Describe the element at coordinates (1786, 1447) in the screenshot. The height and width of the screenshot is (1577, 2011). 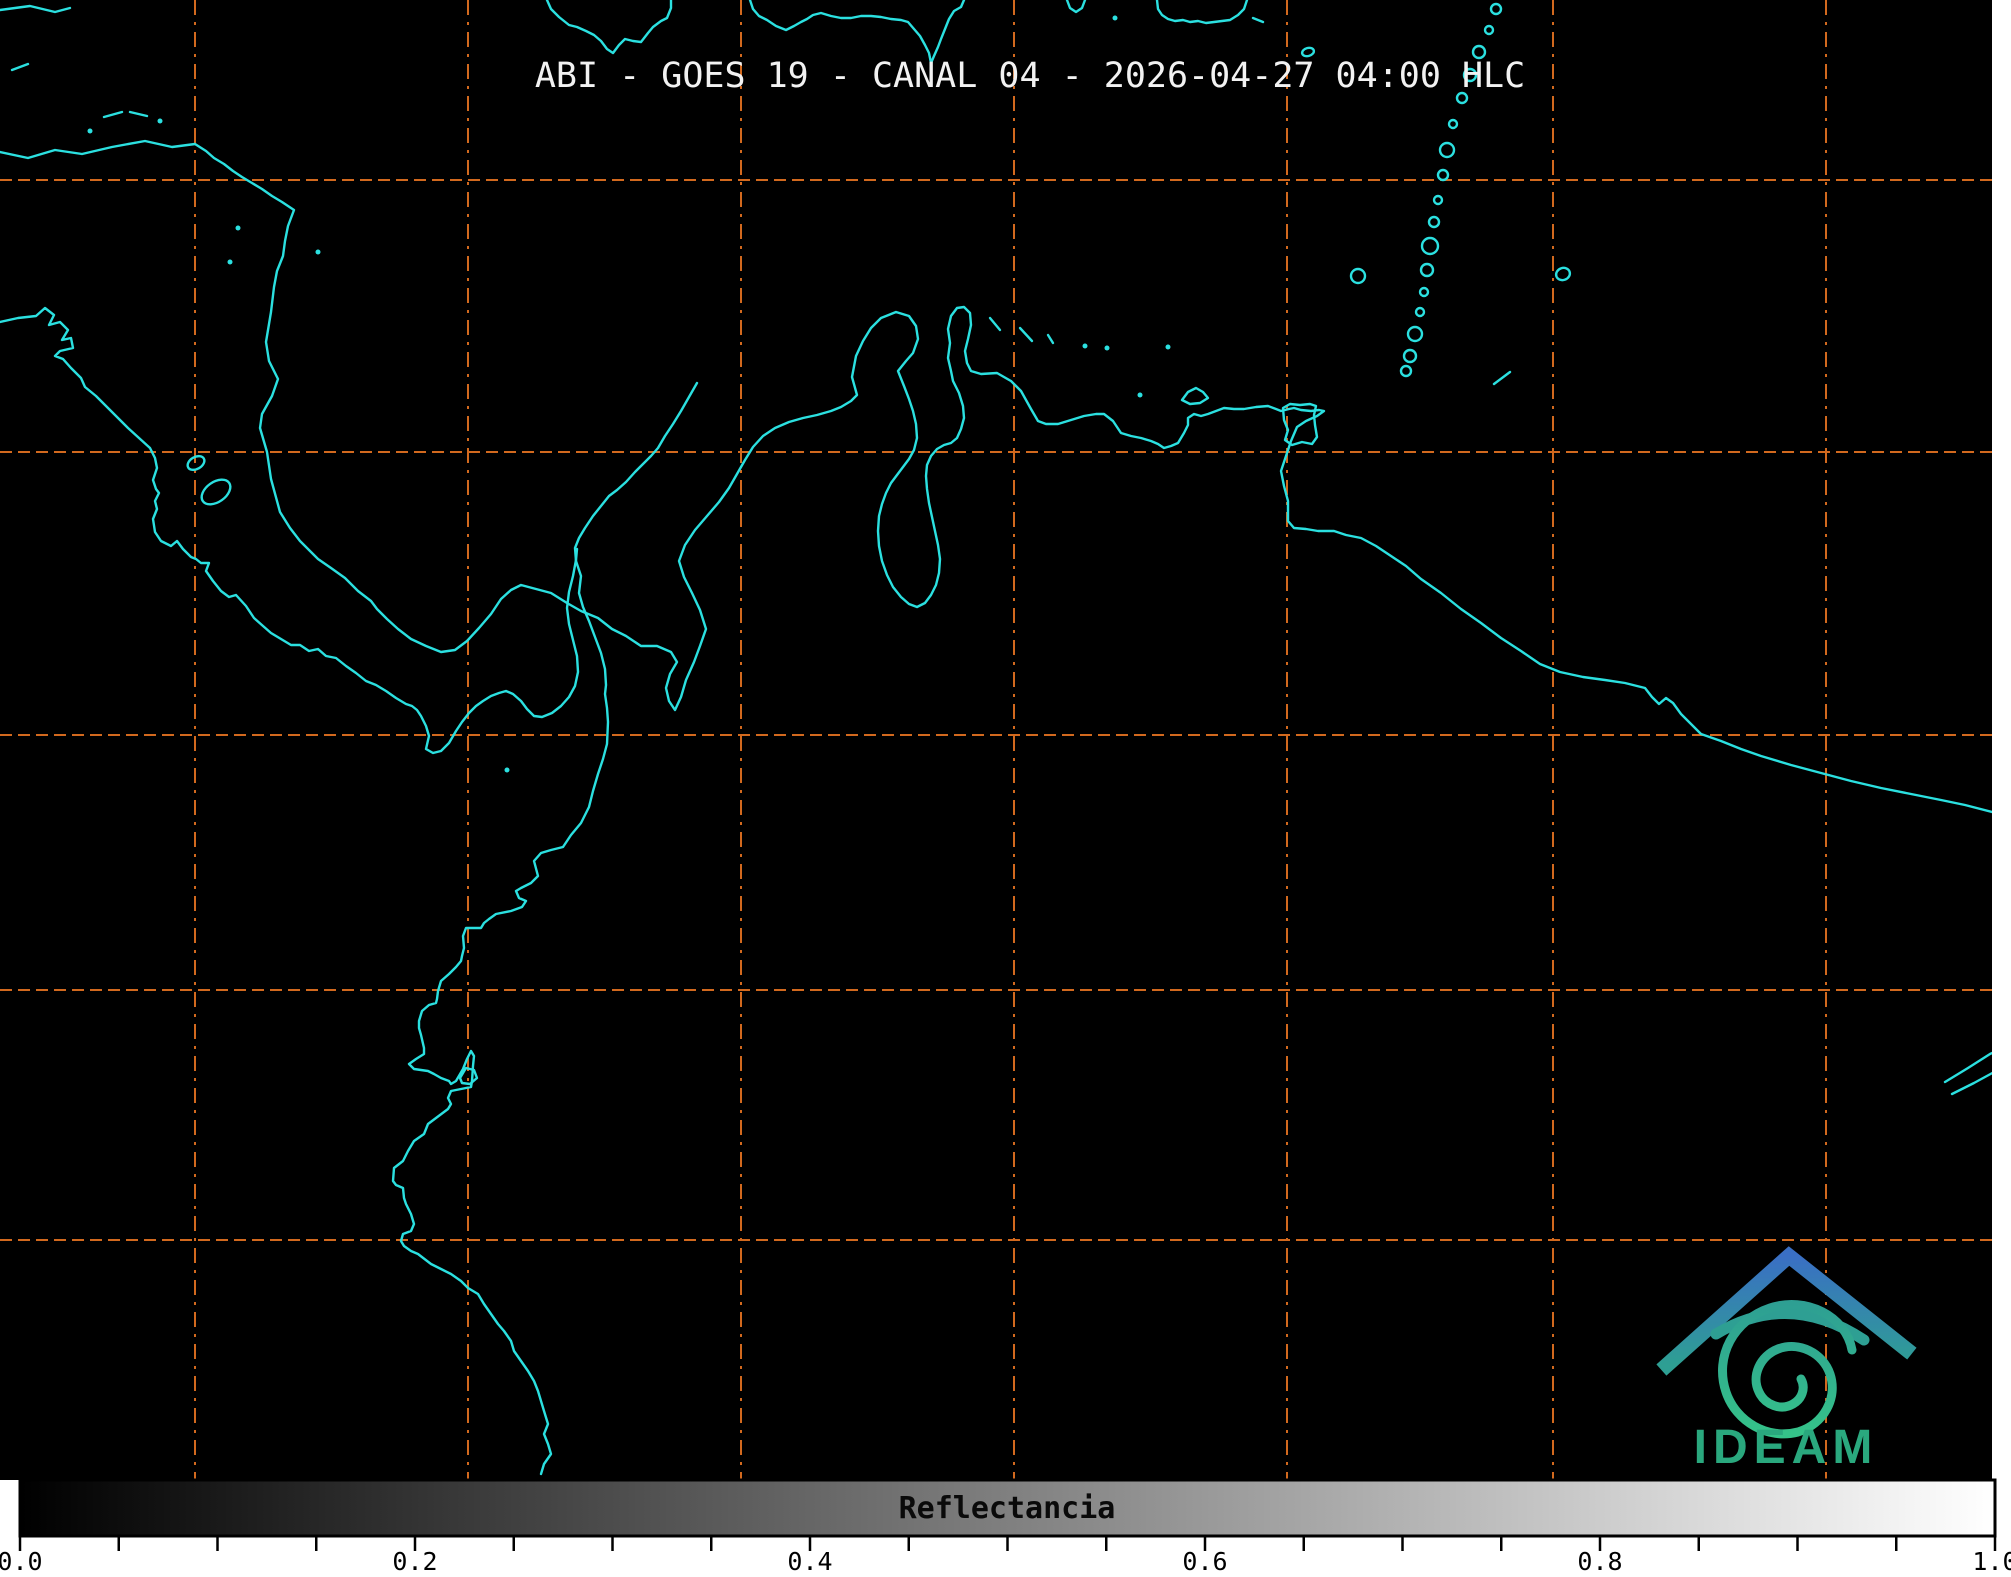
I see `logo-wordmark: IDEAM` at that location.